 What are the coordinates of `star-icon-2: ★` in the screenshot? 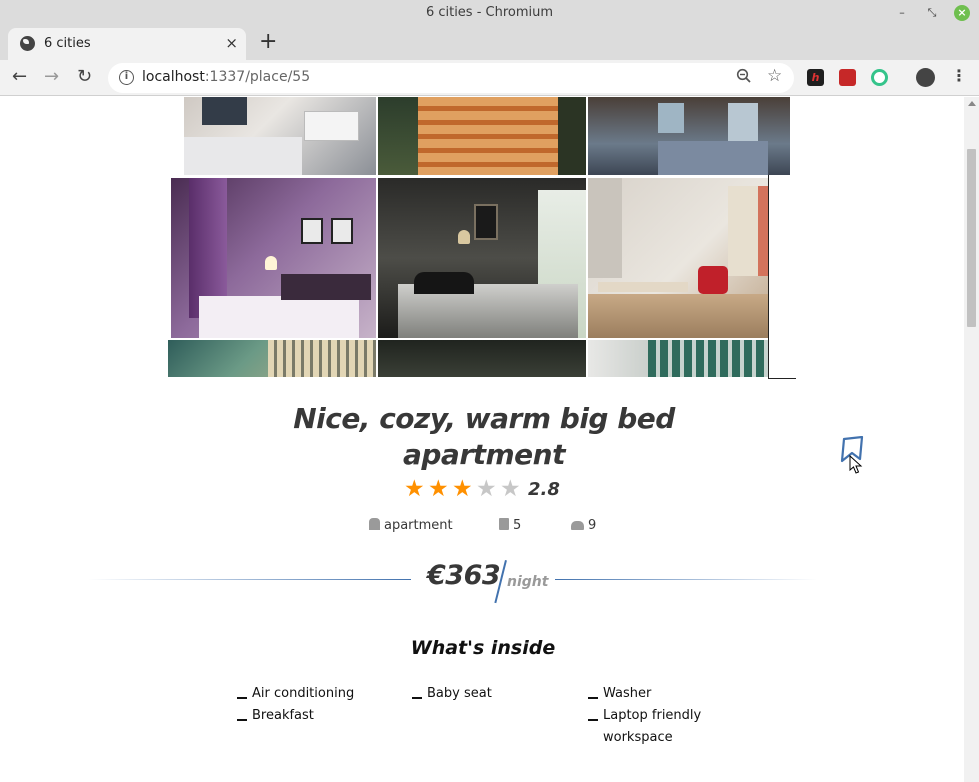 It's located at (438, 489).